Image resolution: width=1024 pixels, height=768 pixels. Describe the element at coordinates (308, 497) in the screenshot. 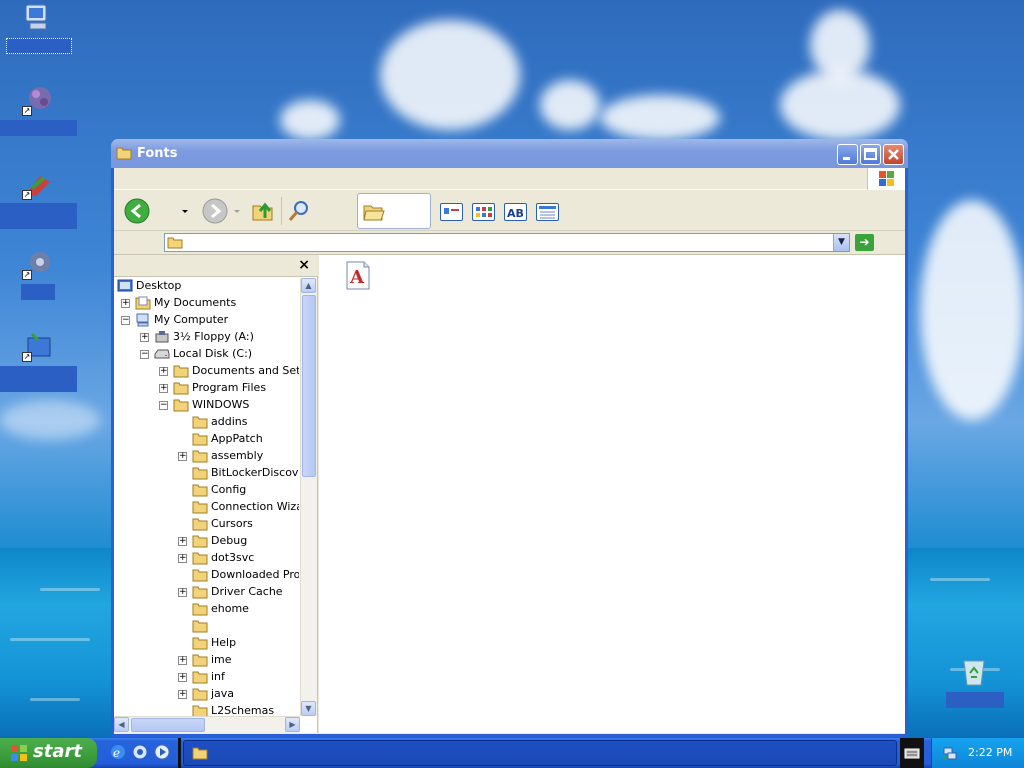

I see `vertical-scrollbar: ▲ ▼` at that location.